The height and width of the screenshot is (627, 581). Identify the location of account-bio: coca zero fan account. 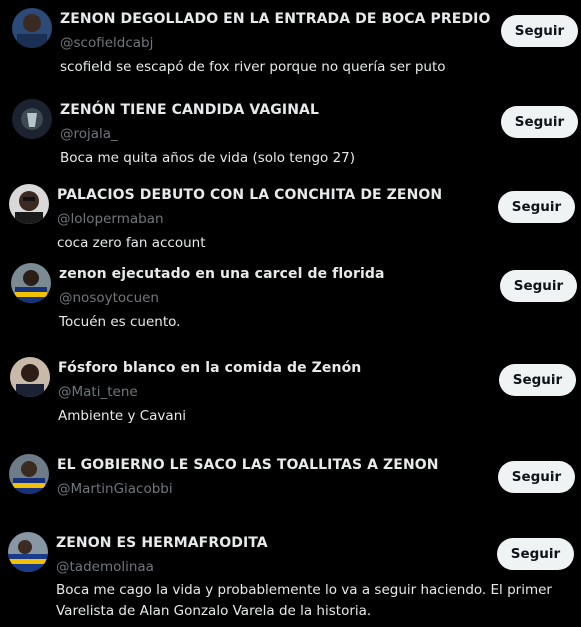
(131, 243).